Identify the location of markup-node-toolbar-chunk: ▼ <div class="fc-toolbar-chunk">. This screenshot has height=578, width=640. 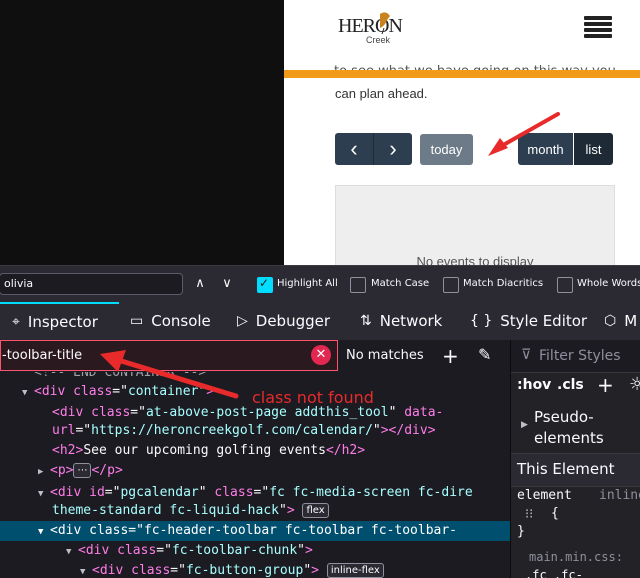
(189, 551).